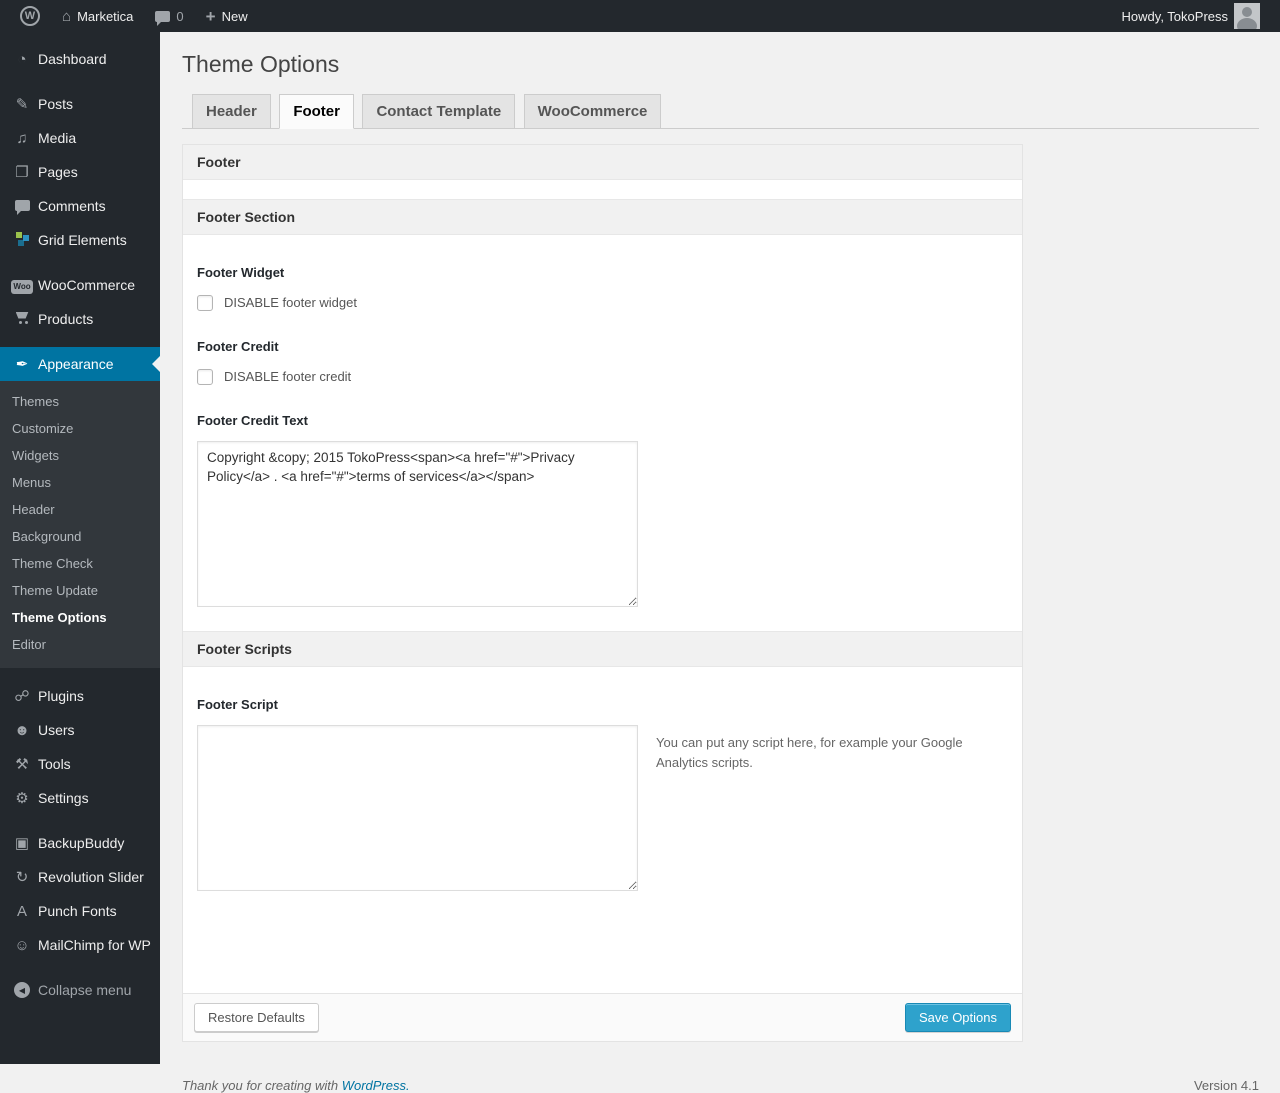 This screenshot has width=1280, height=1093. What do you see at coordinates (1226, 1085) in the screenshot?
I see `version-text: Version 4.1` at bounding box center [1226, 1085].